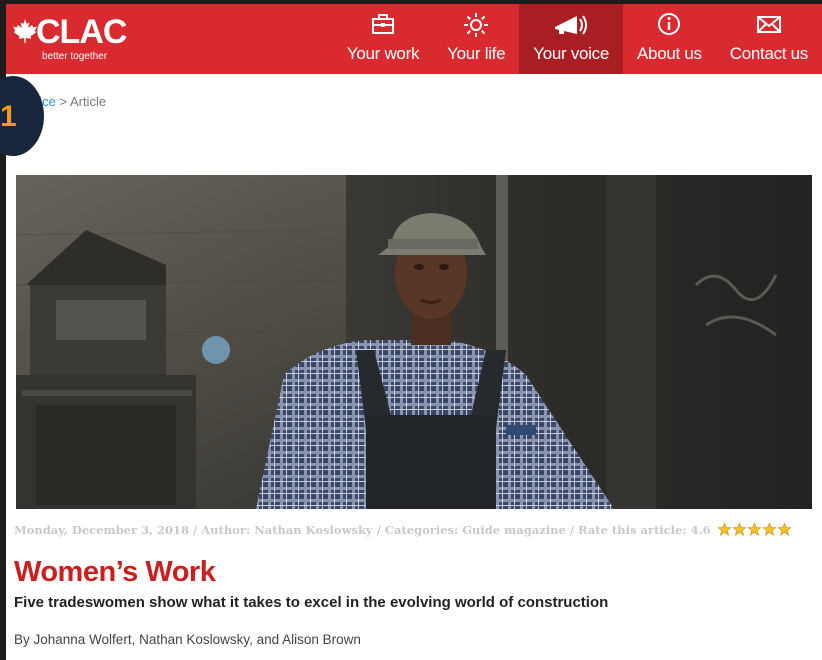 The image size is (822, 660). What do you see at coordinates (8, 116) in the screenshot?
I see `badge-number: 1` at bounding box center [8, 116].